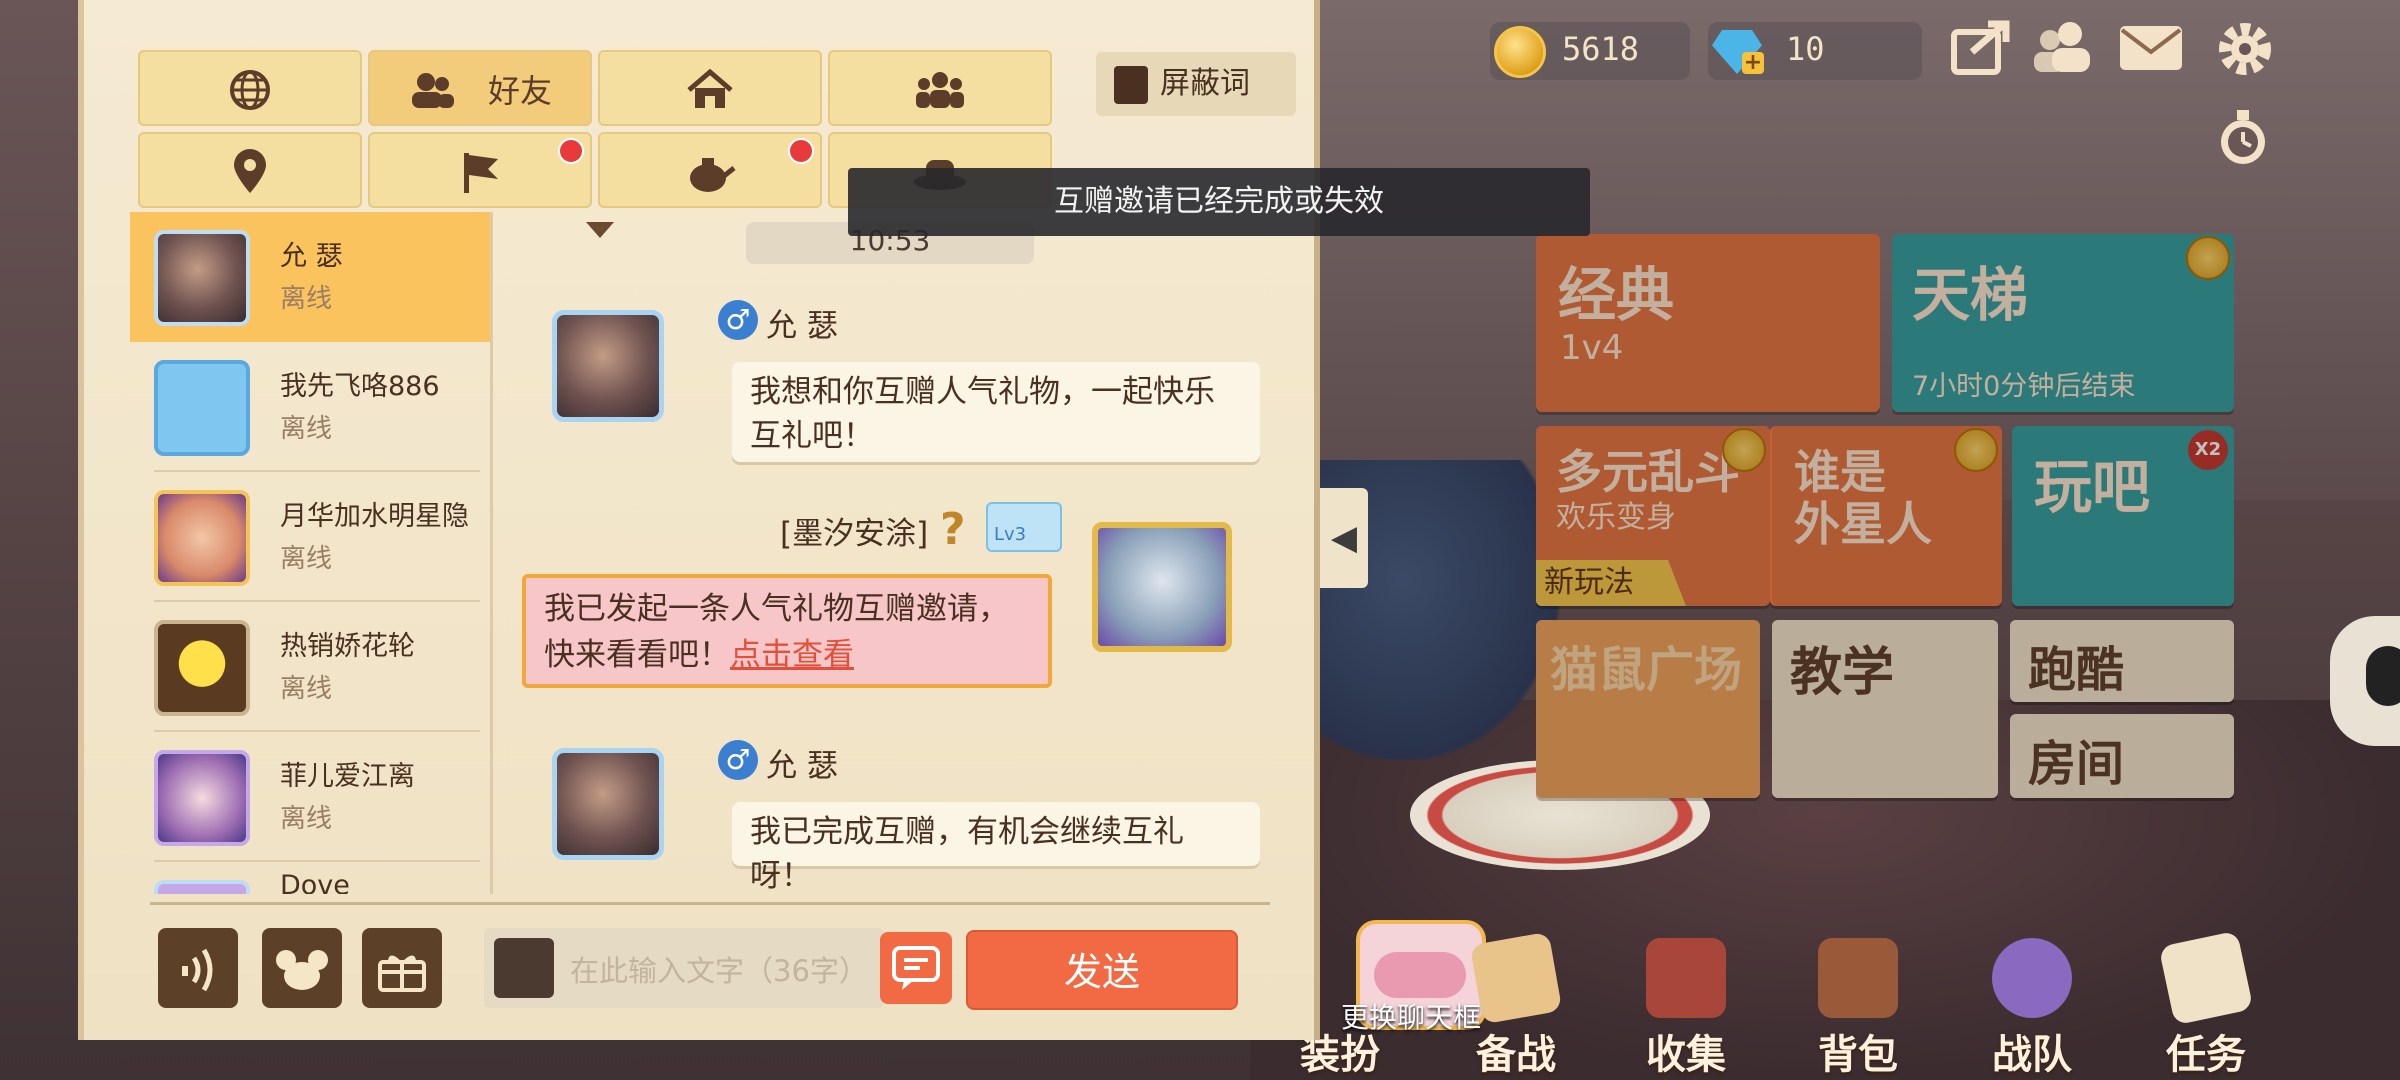  What do you see at coordinates (1162, 587) in the screenshot?
I see `self-avatar` at bounding box center [1162, 587].